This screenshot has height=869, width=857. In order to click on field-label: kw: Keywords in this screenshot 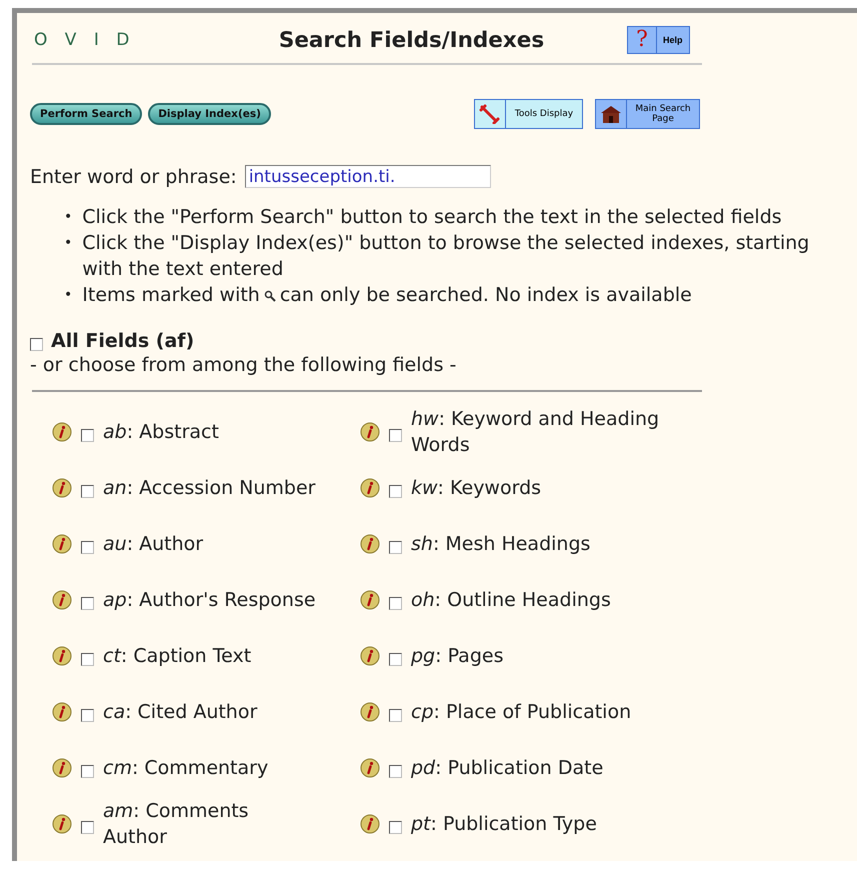, I will do `click(476, 488)`.